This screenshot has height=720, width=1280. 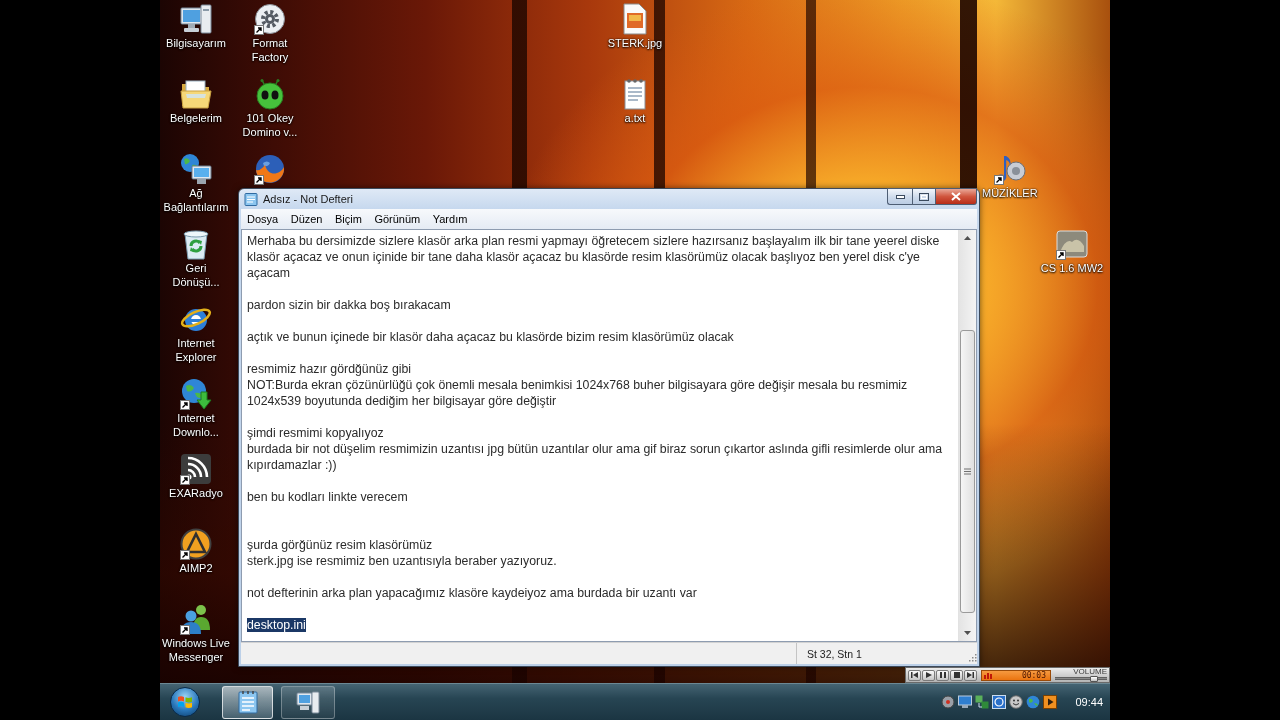 I want to click on stop-icon, so click(x=956, y=675).